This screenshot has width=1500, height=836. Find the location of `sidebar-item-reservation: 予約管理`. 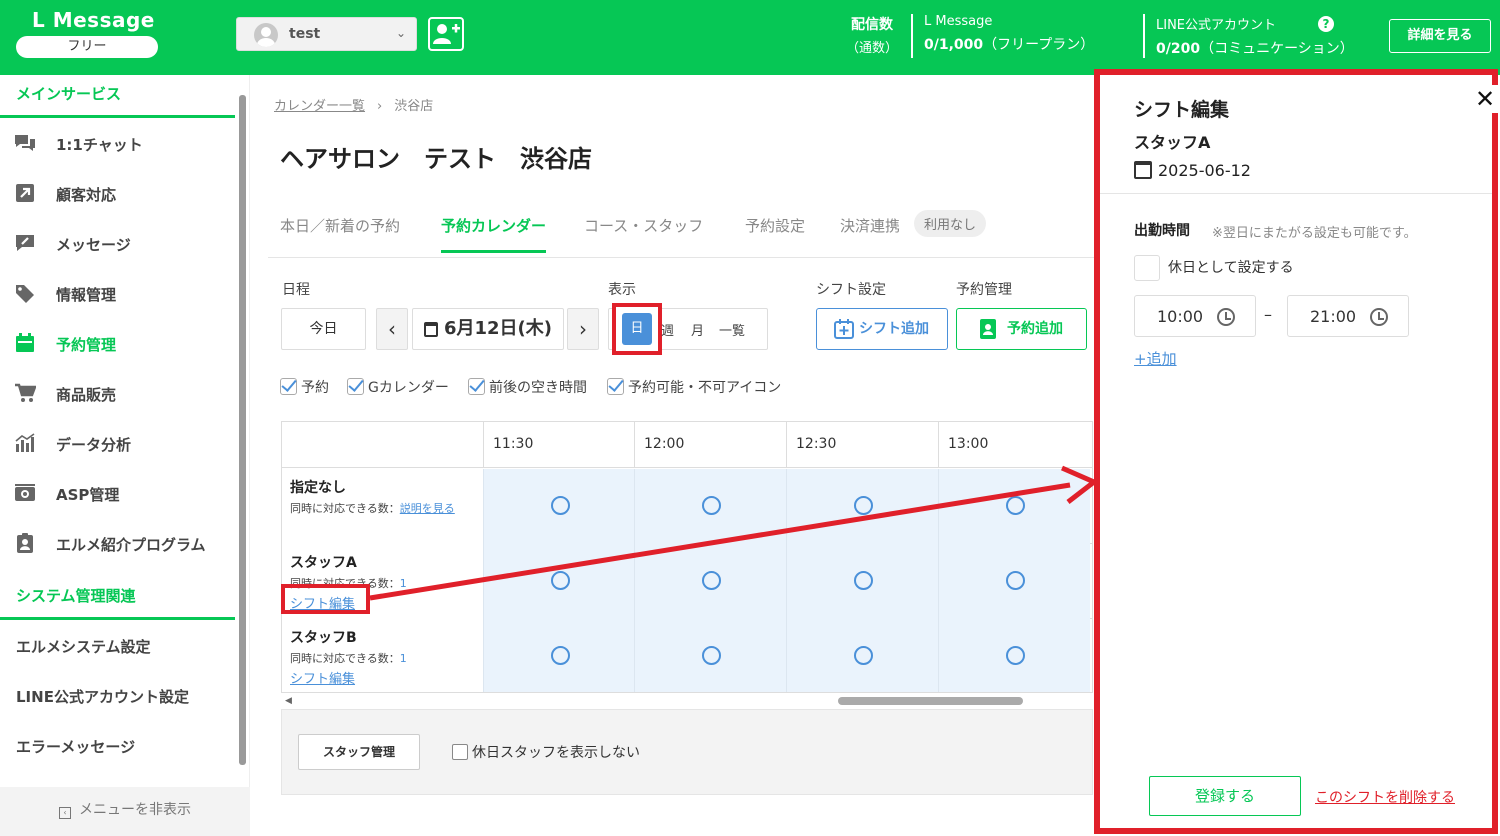

sidebar-item-reservation: 予約管理 is located at coordinates (117, 344).